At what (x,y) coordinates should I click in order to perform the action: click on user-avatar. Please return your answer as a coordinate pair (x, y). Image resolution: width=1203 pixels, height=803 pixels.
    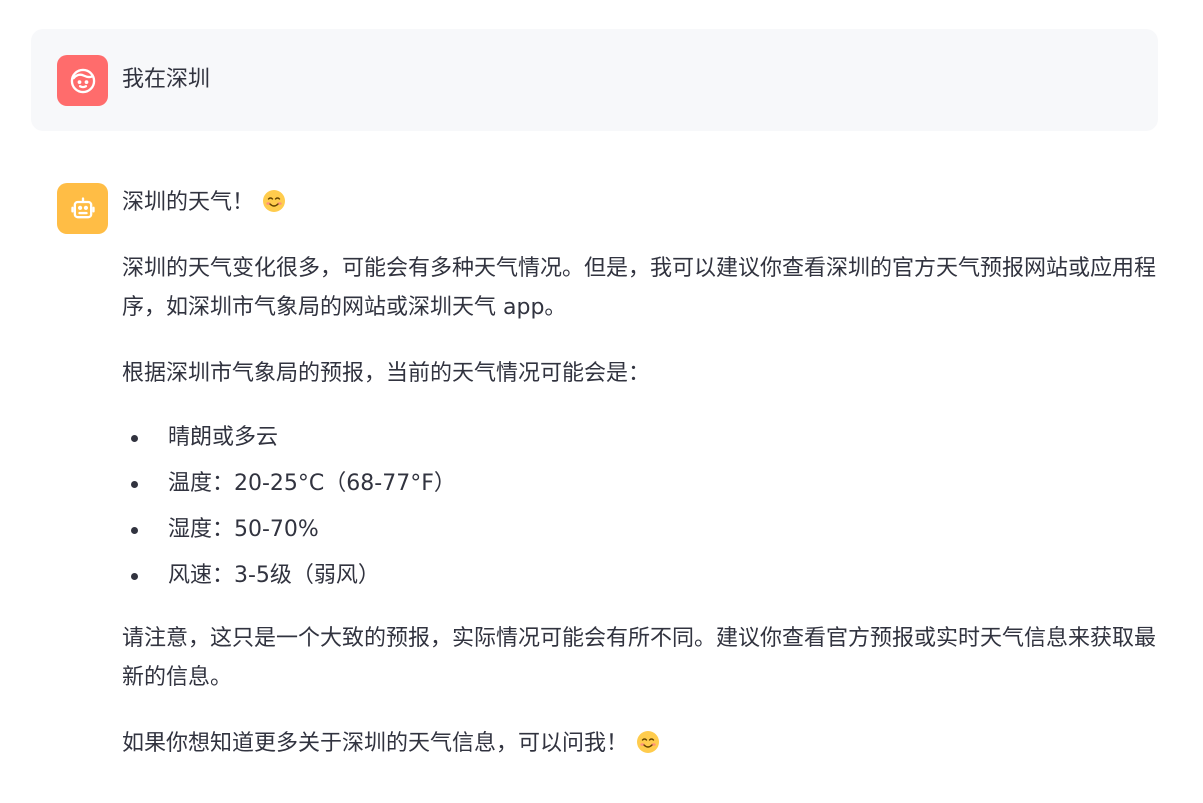
    Looking at the image, I should click on (82, 80).